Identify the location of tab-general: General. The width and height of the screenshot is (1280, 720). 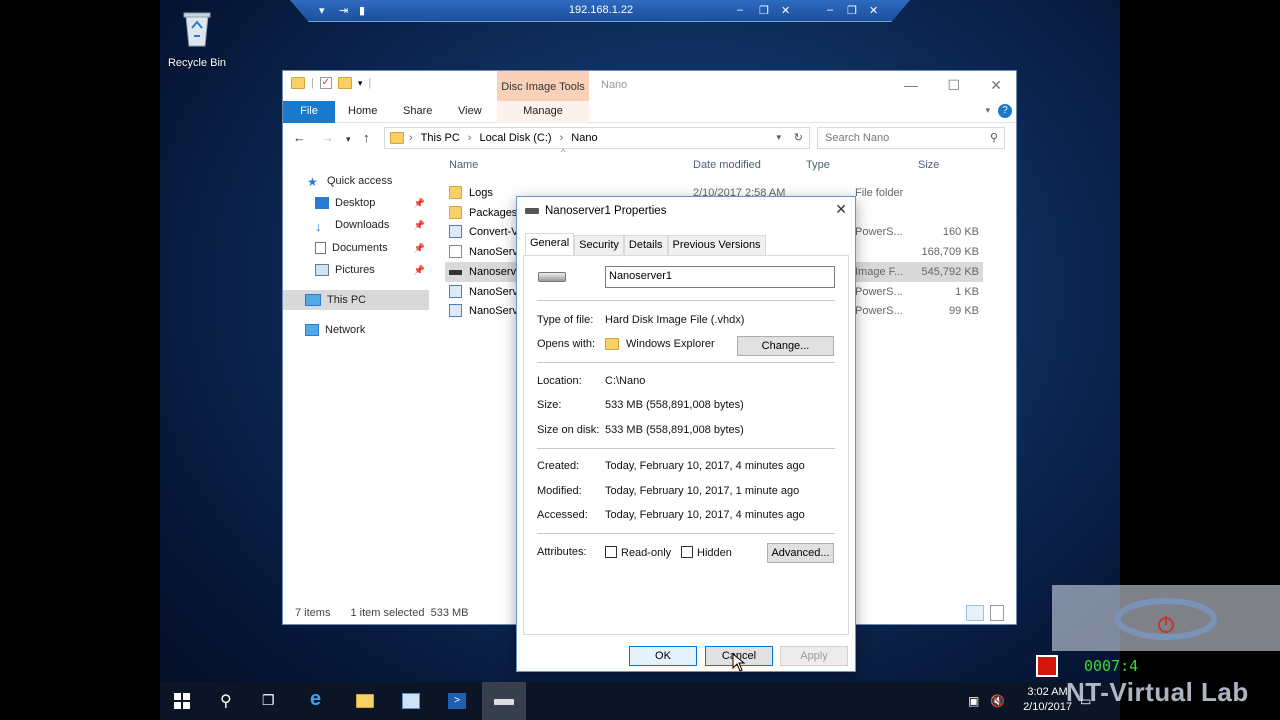
(550, 244).